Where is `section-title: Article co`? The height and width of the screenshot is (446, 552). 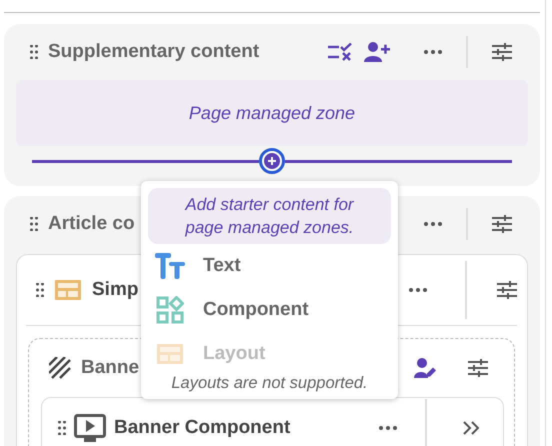 section-title: Article co is located at coordinates (91, 224).